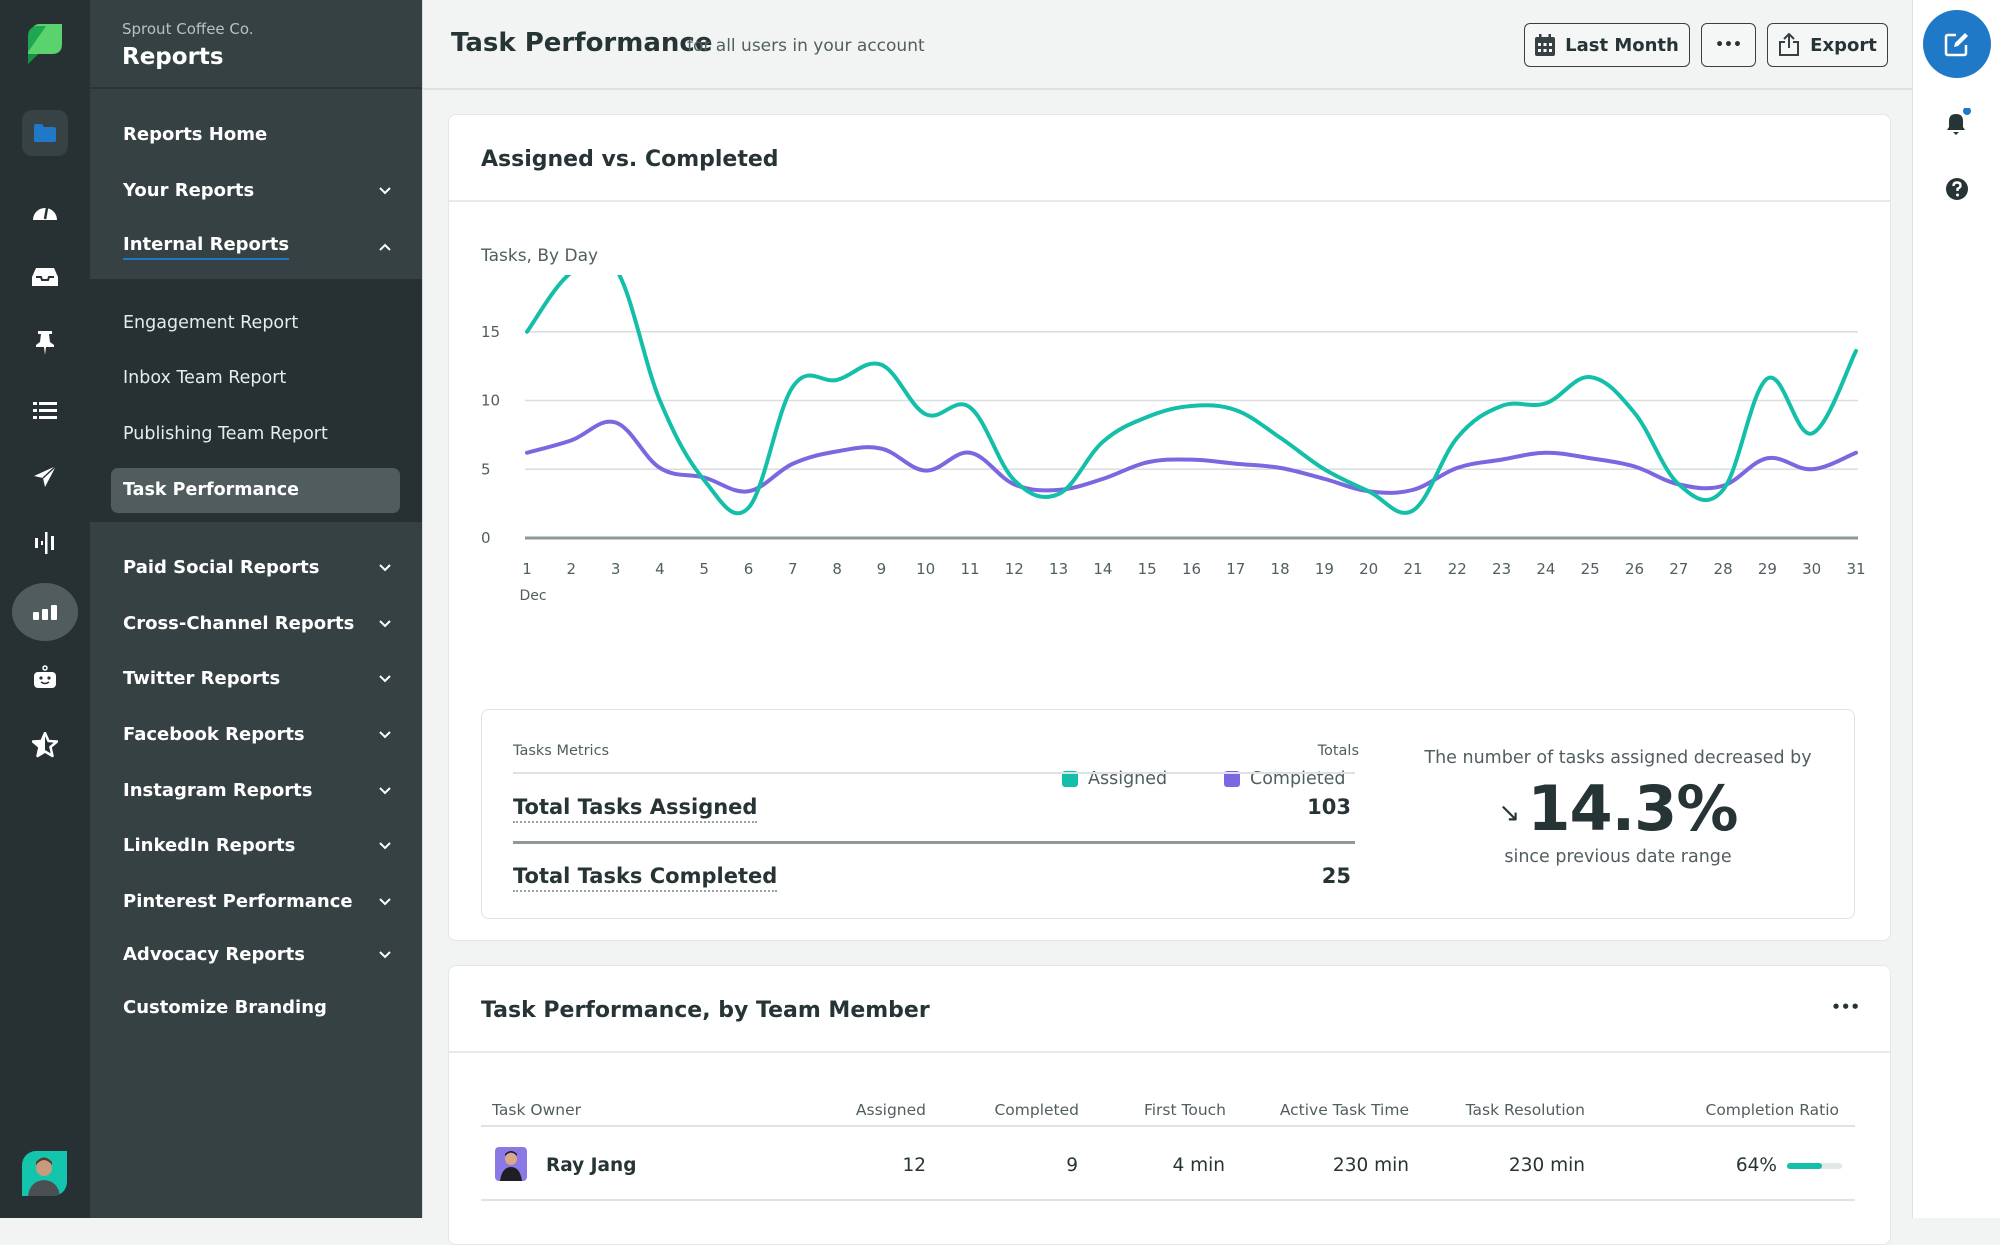  Describe the element at coordinates (616, 569) in the screenshot. I see `x-tick-label: 3` at that location.